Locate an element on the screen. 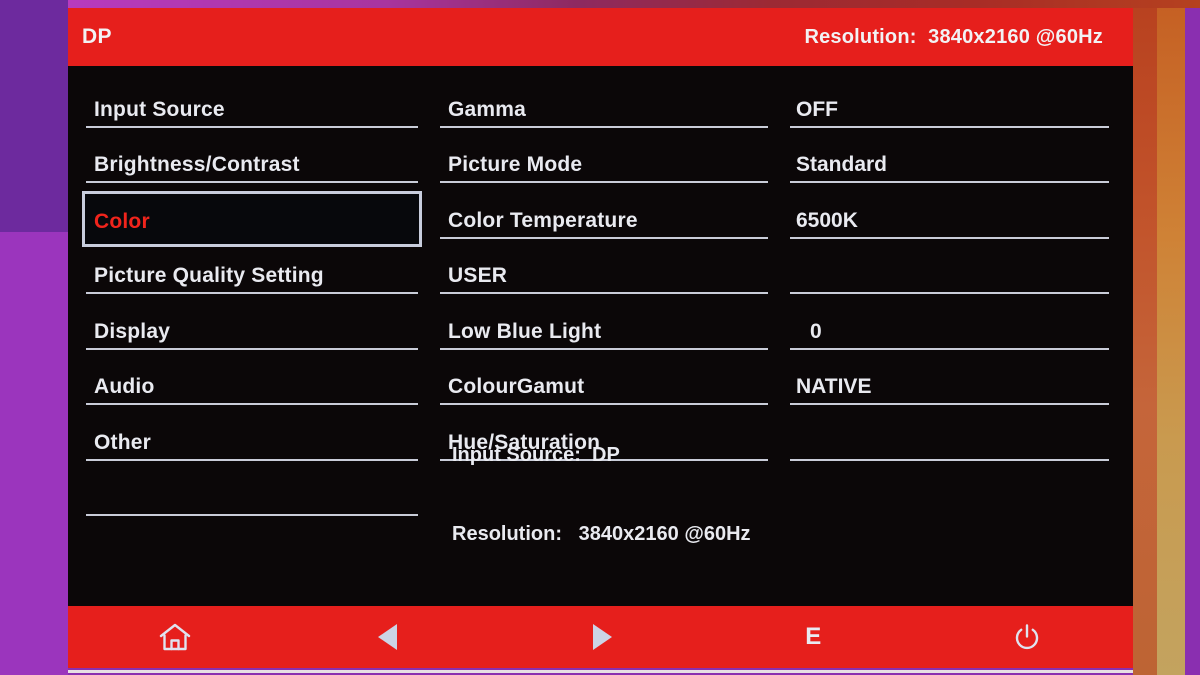  power-icon is located at coordinates (1027, 637).